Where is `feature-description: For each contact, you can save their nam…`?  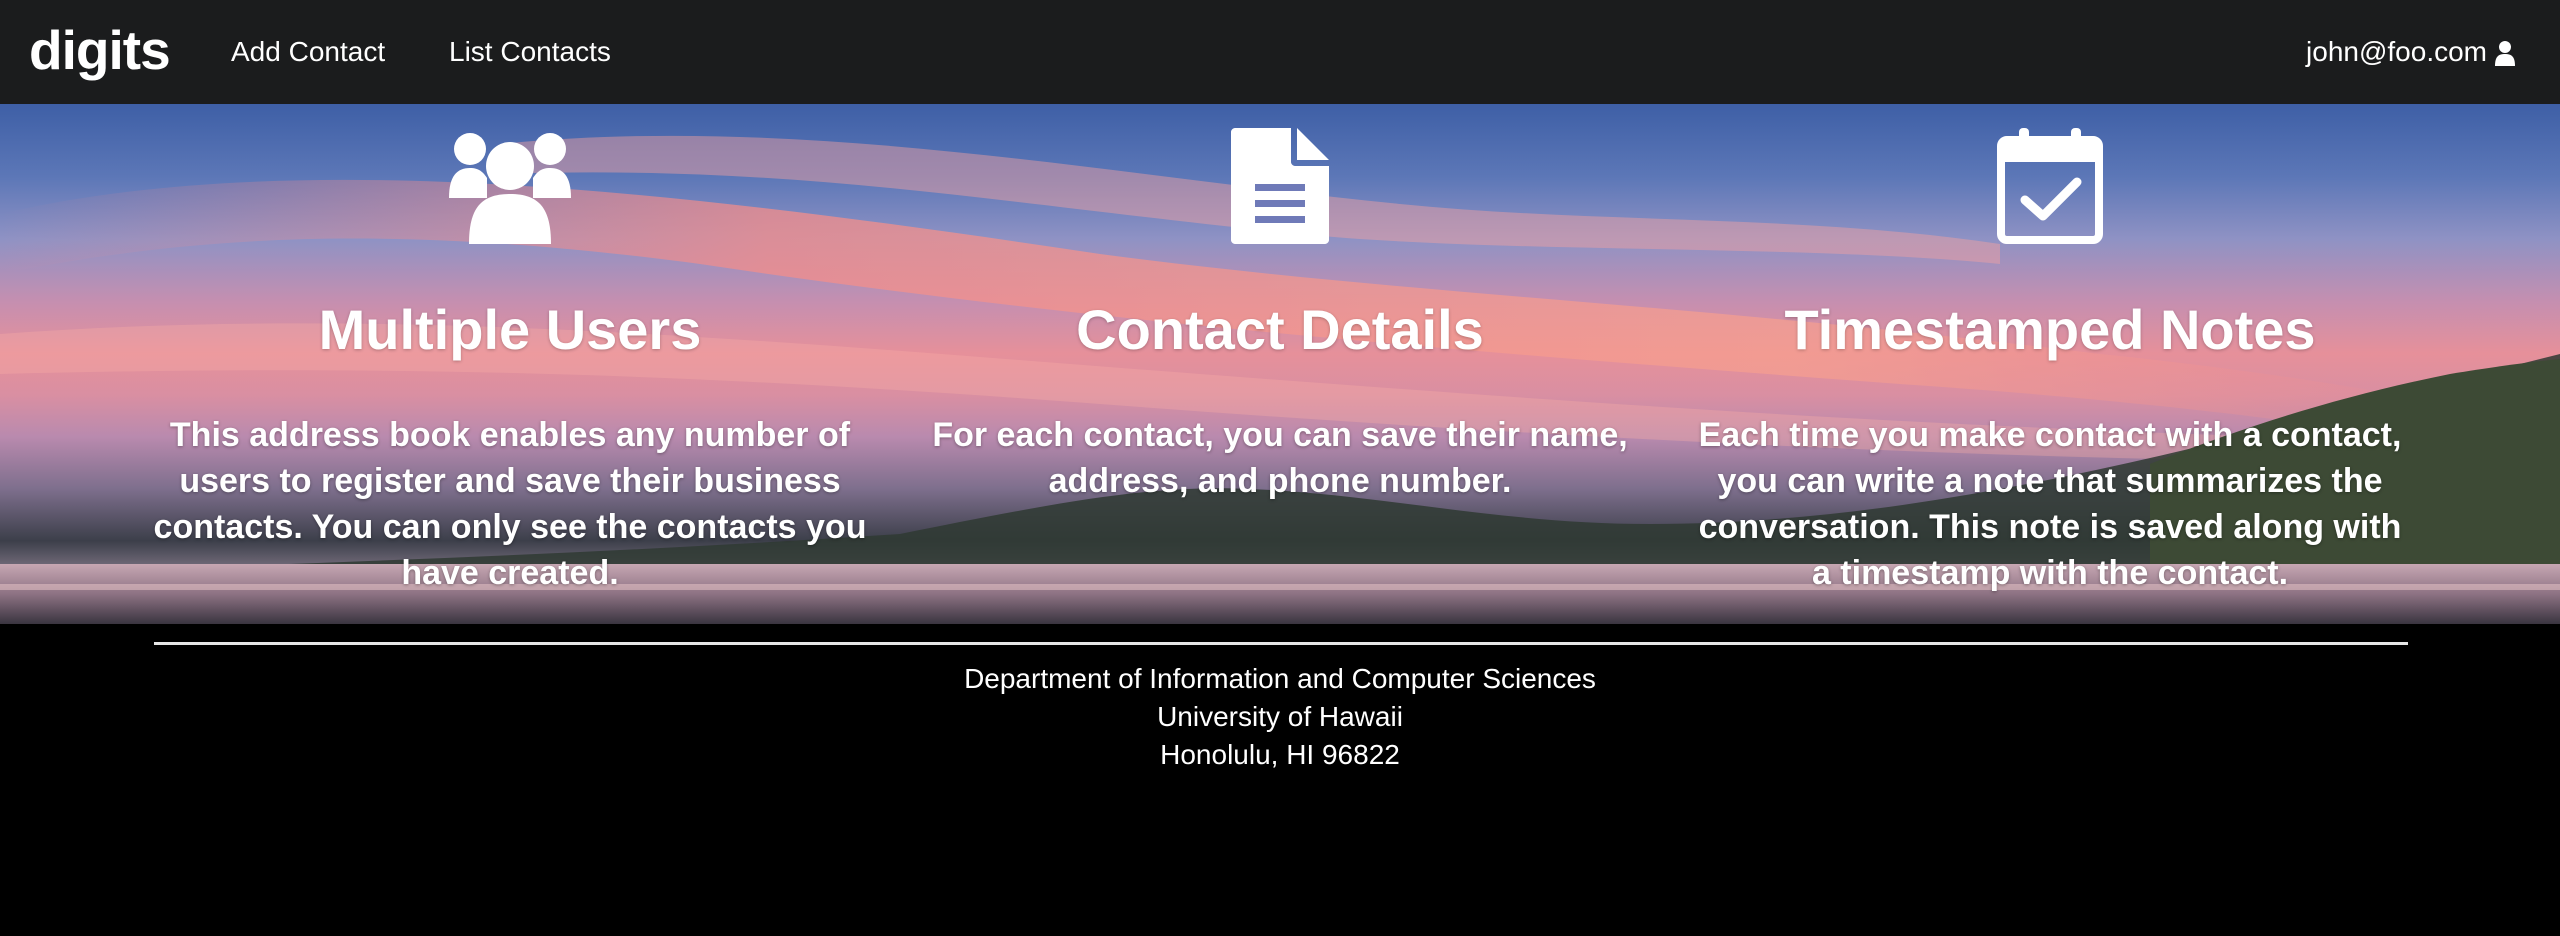
feature-description: For each contact, you can save their nam… is located at coordinates (1280, 458).